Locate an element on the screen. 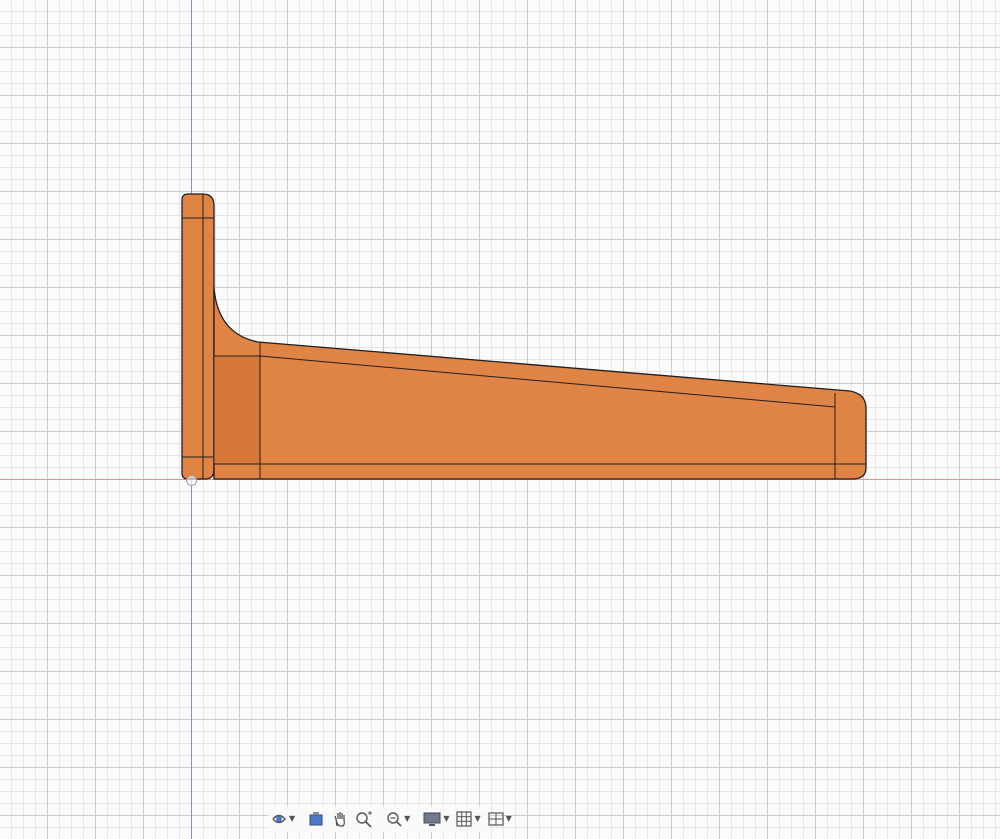 Image resolution: width=1000 pixels, height=839 pixels. orbit-menu-caret: ▼ is located at coordinates (292, 819).